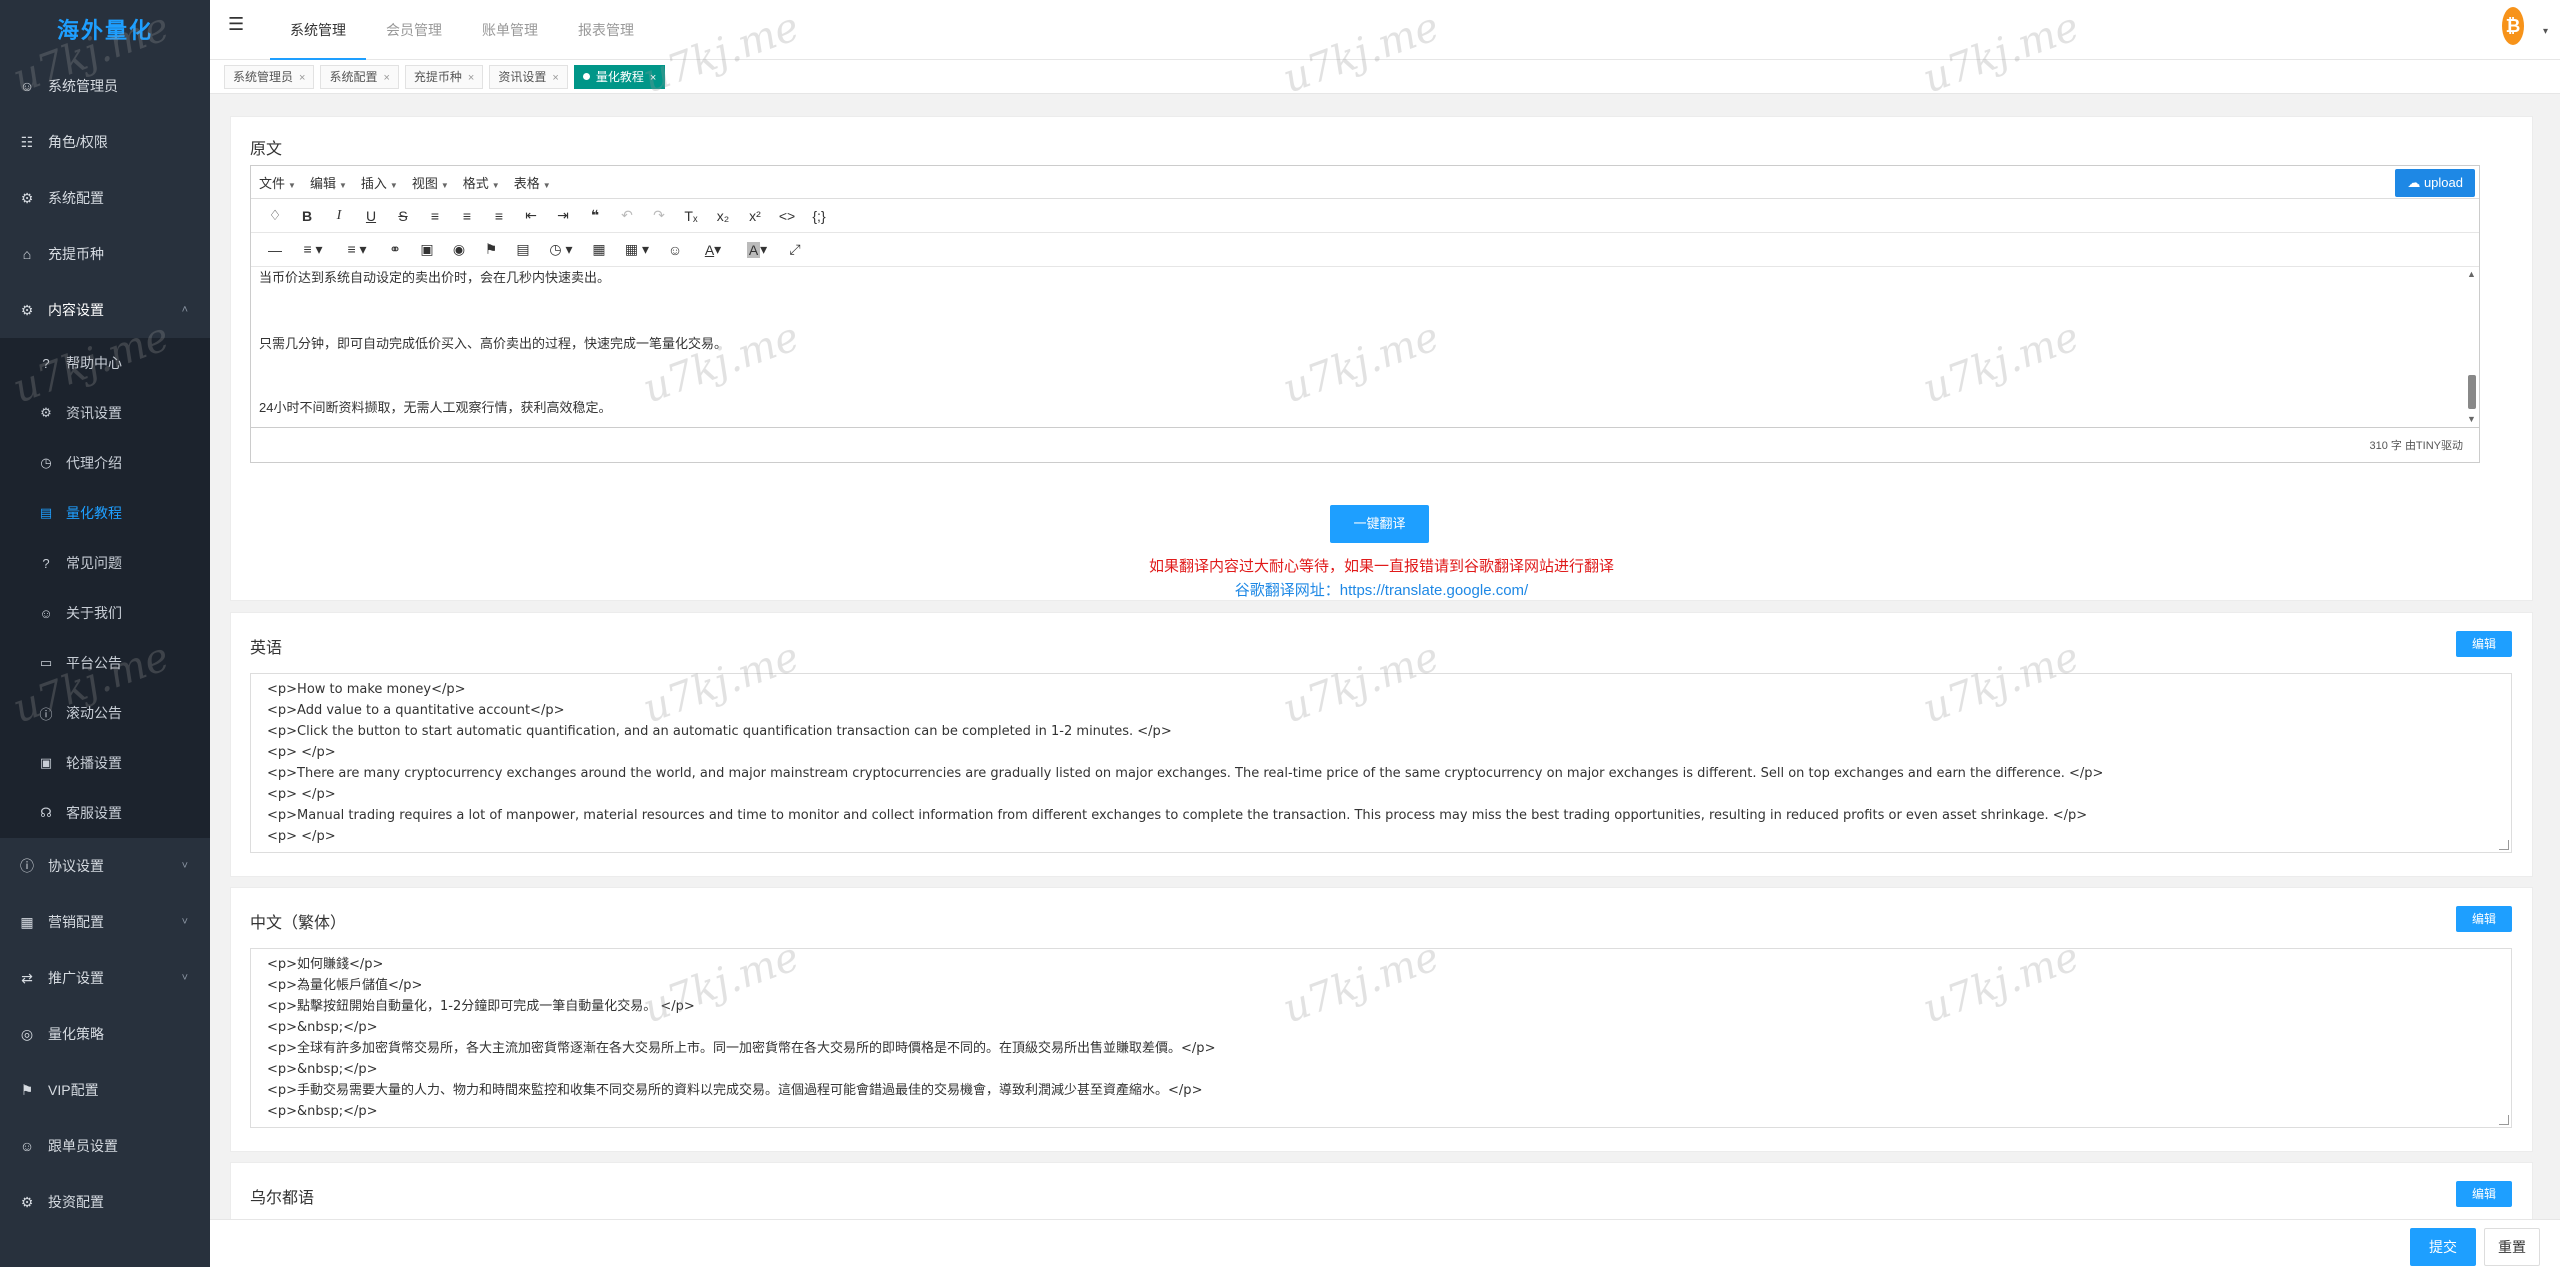  I want to click on preview-icon: ◉, so click(459, 250).